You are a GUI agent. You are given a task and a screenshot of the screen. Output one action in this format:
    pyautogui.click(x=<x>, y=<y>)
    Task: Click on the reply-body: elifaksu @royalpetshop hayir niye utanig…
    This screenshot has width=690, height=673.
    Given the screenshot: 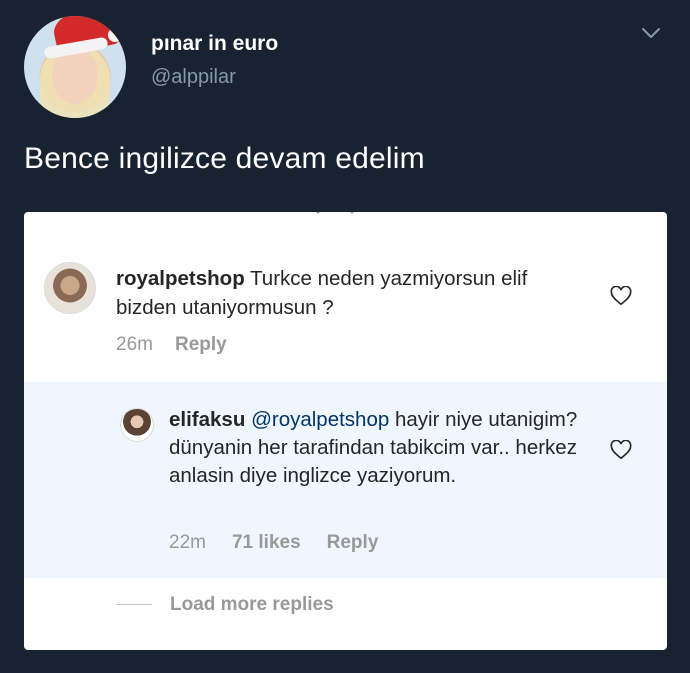 What is the action you would take?
    pyautogui.click(x=374, y=448)
    